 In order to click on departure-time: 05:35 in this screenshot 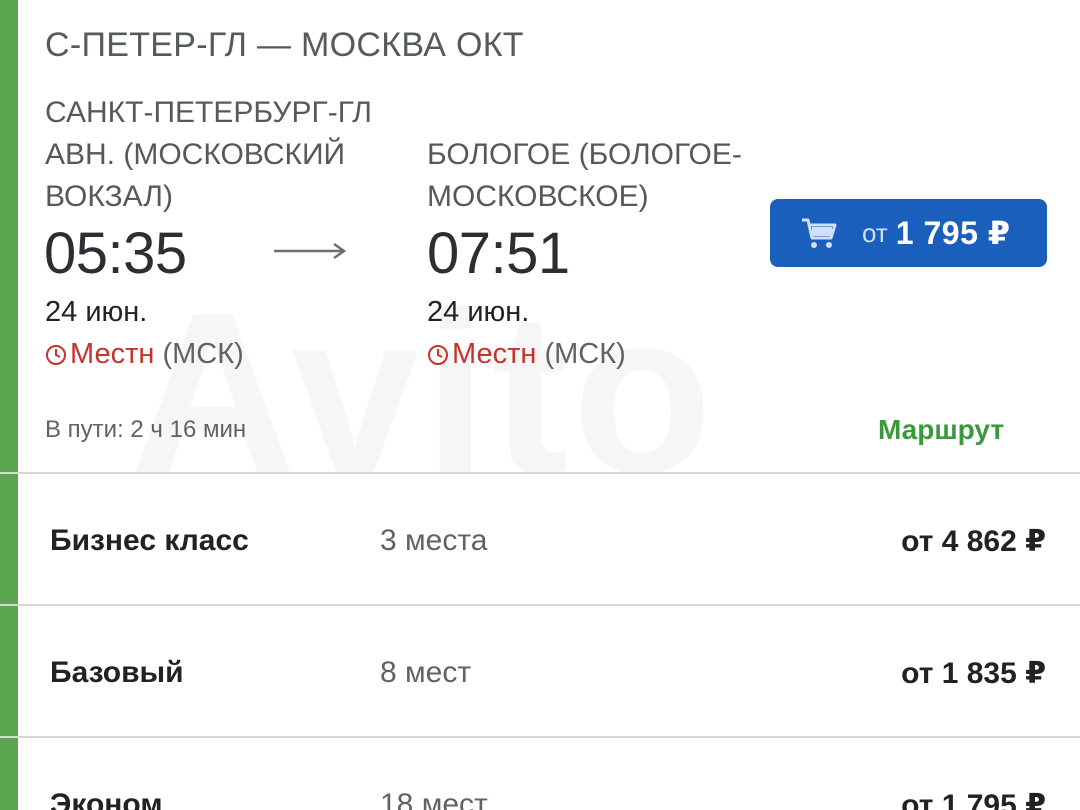, I will do `click(115, 253)`.